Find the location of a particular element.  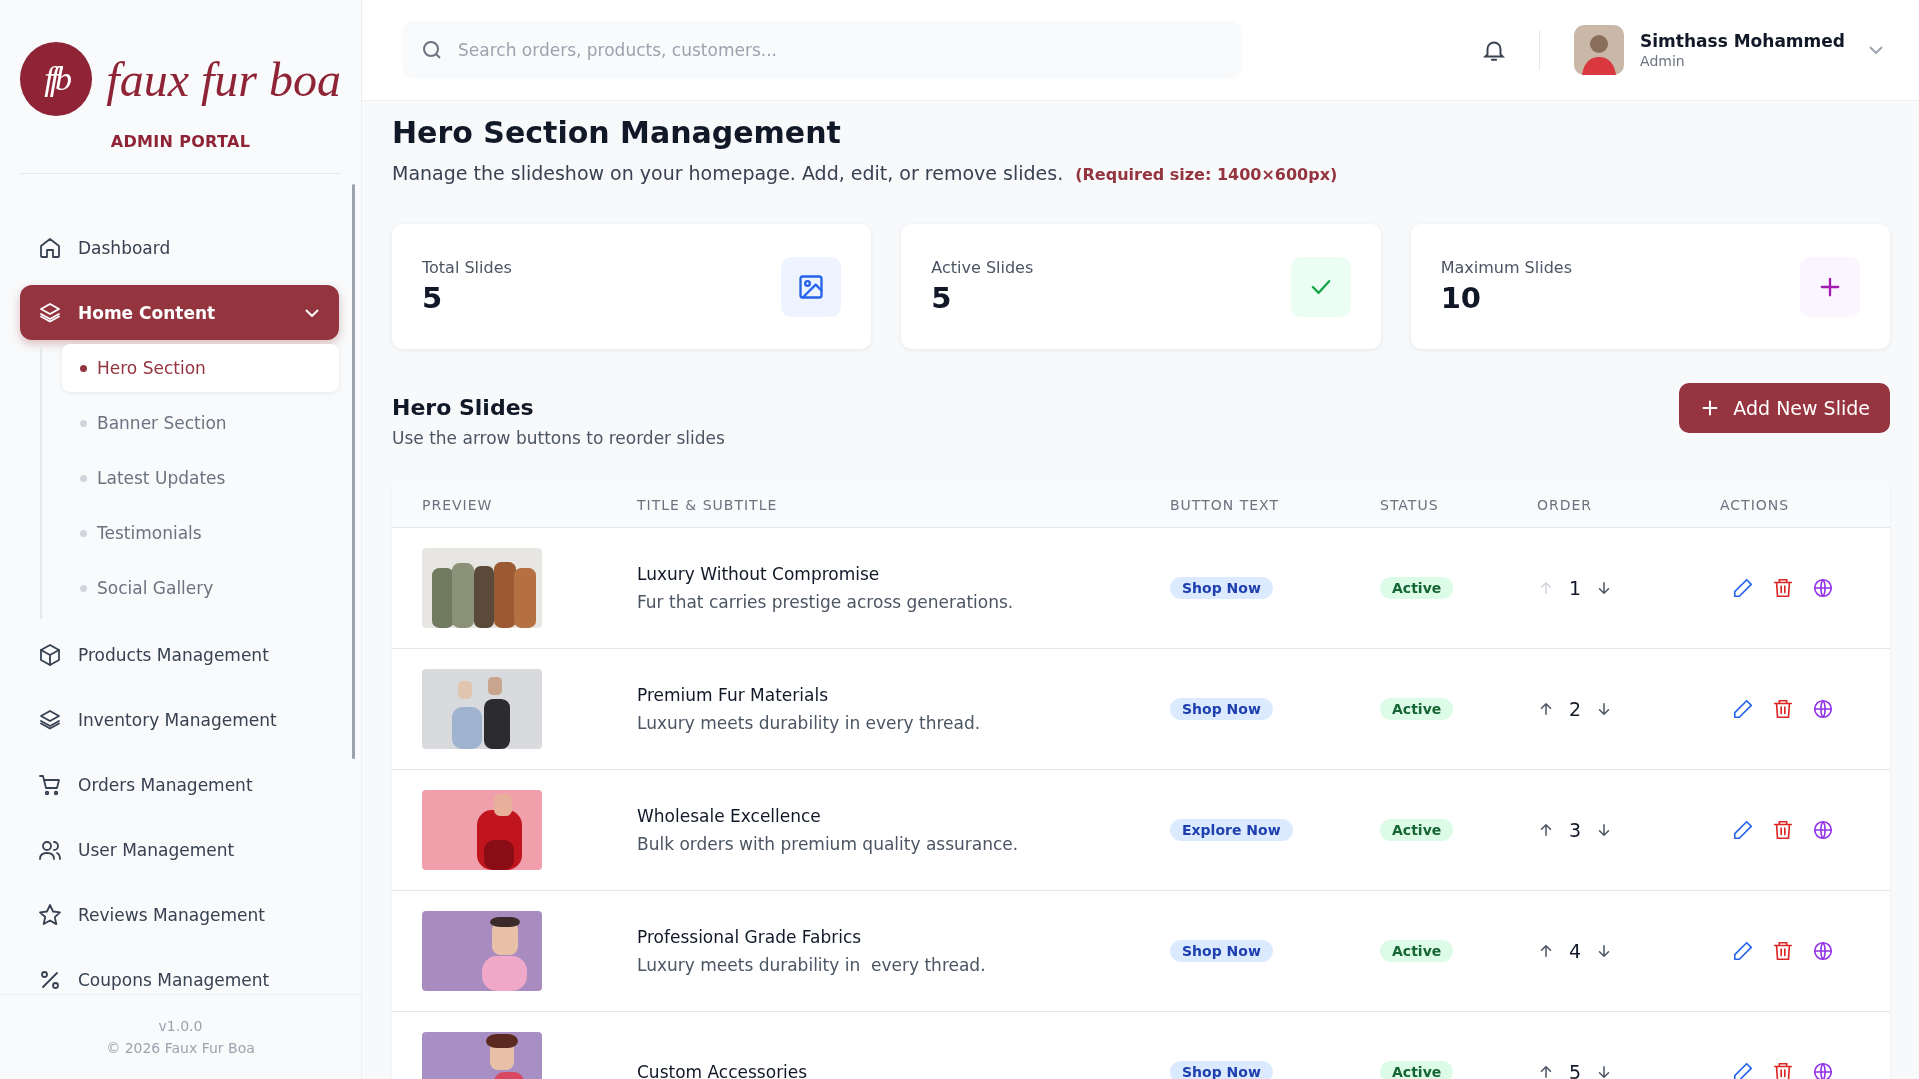

submenu-item: Testimonials is located at coordinates (200, 533).